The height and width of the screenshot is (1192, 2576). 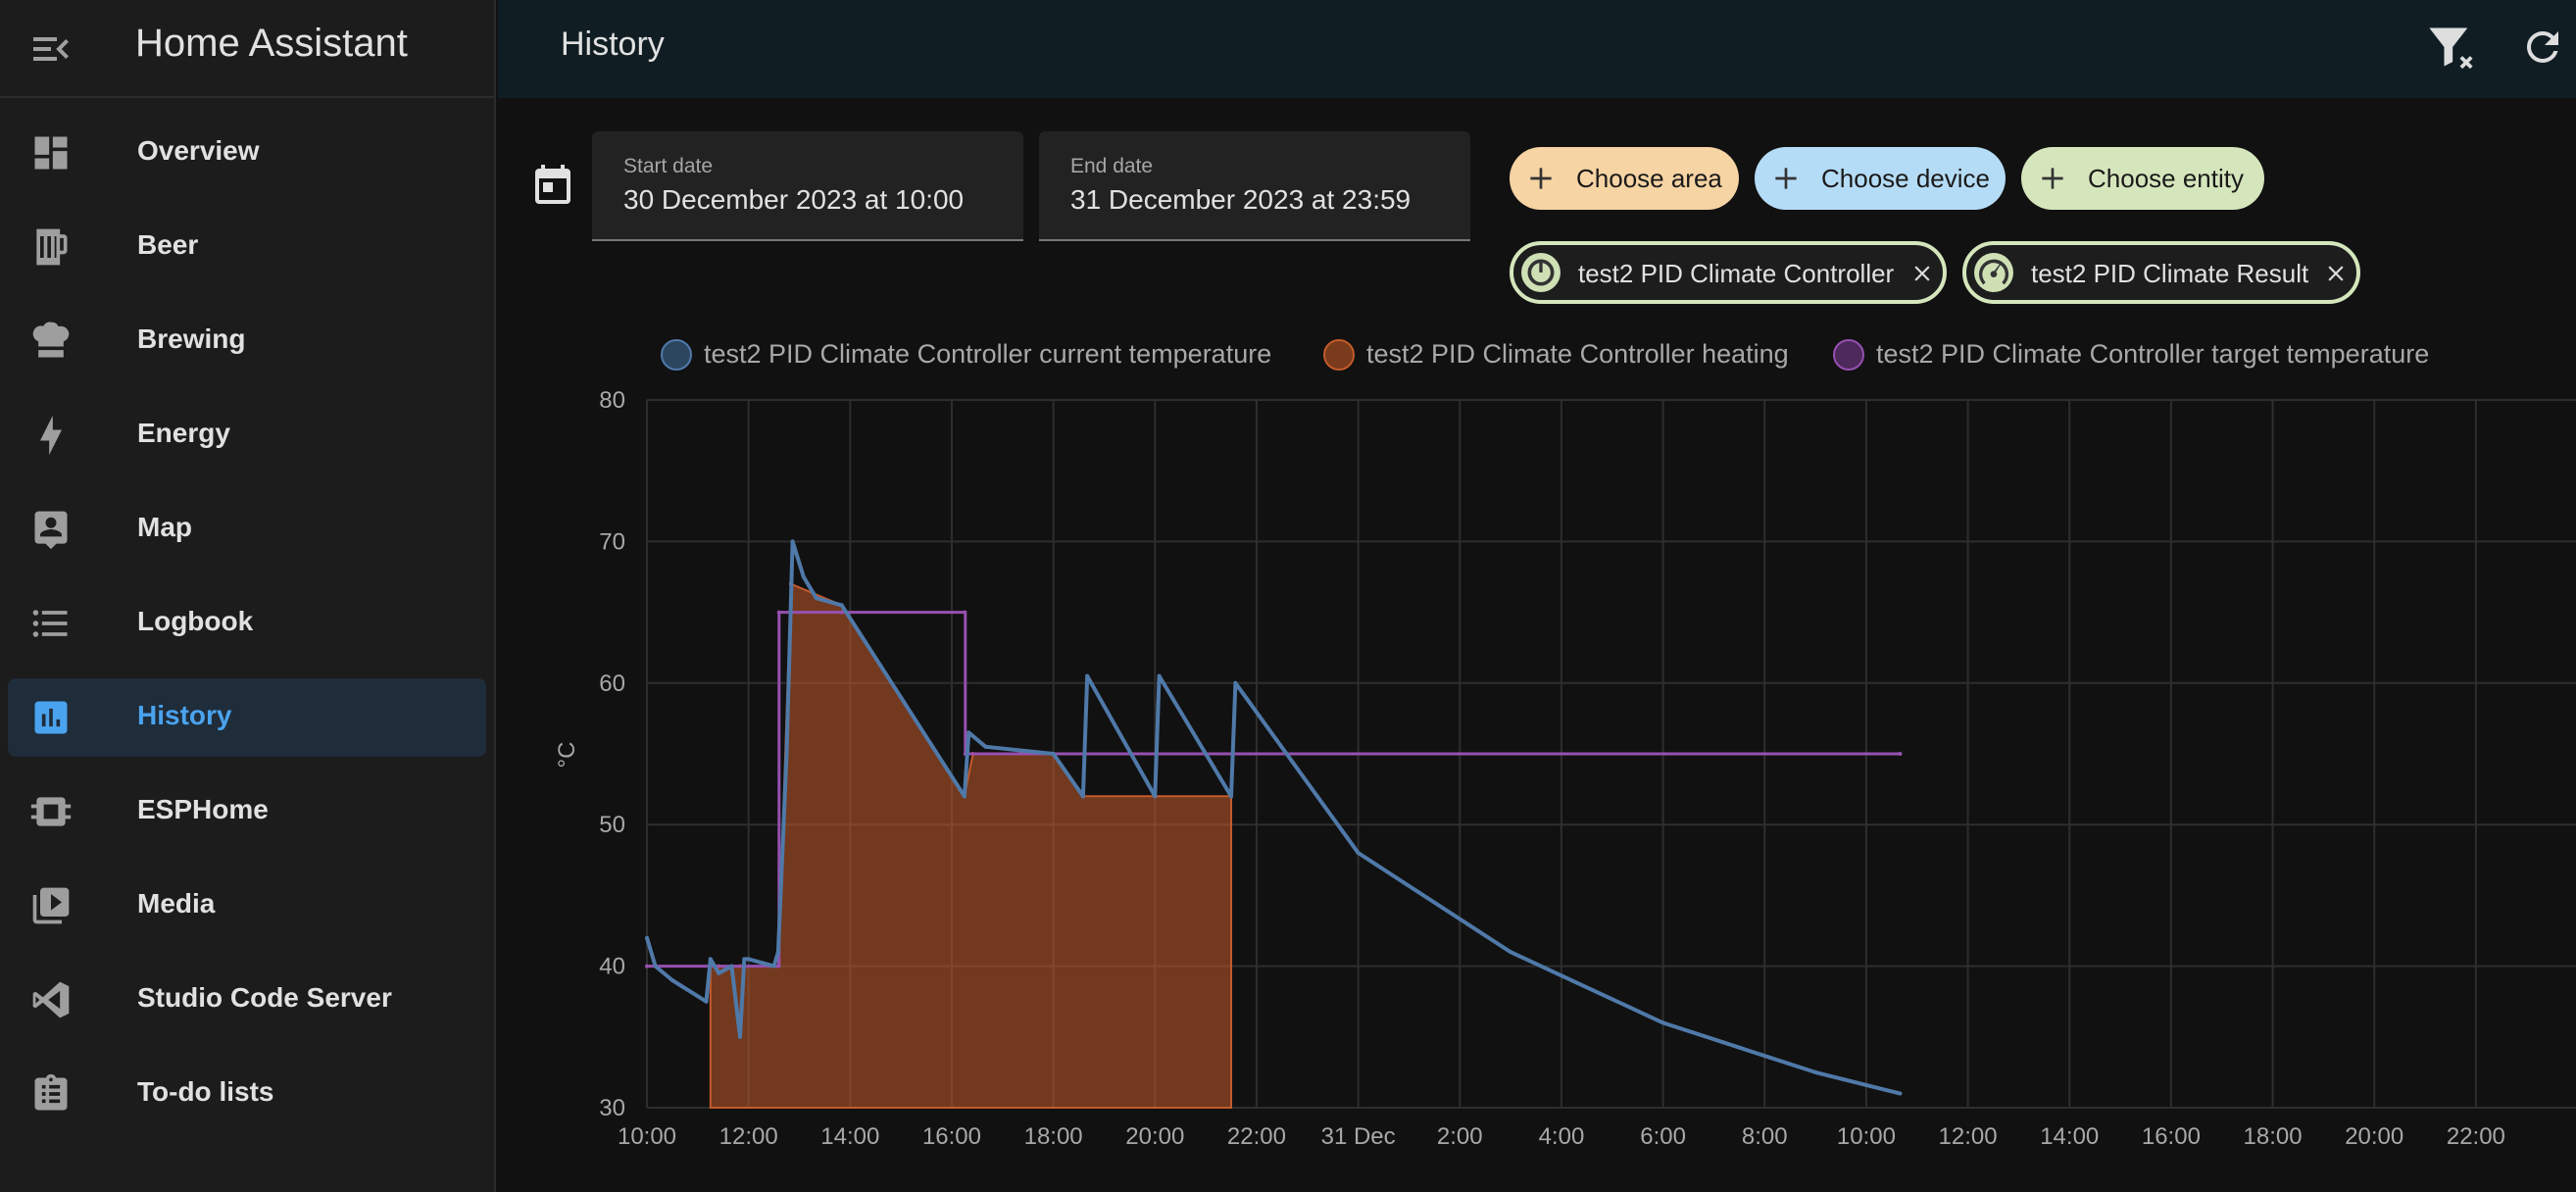 I want to click on x-tick-label: 31 Dec, so click(x=1358, y=1137).